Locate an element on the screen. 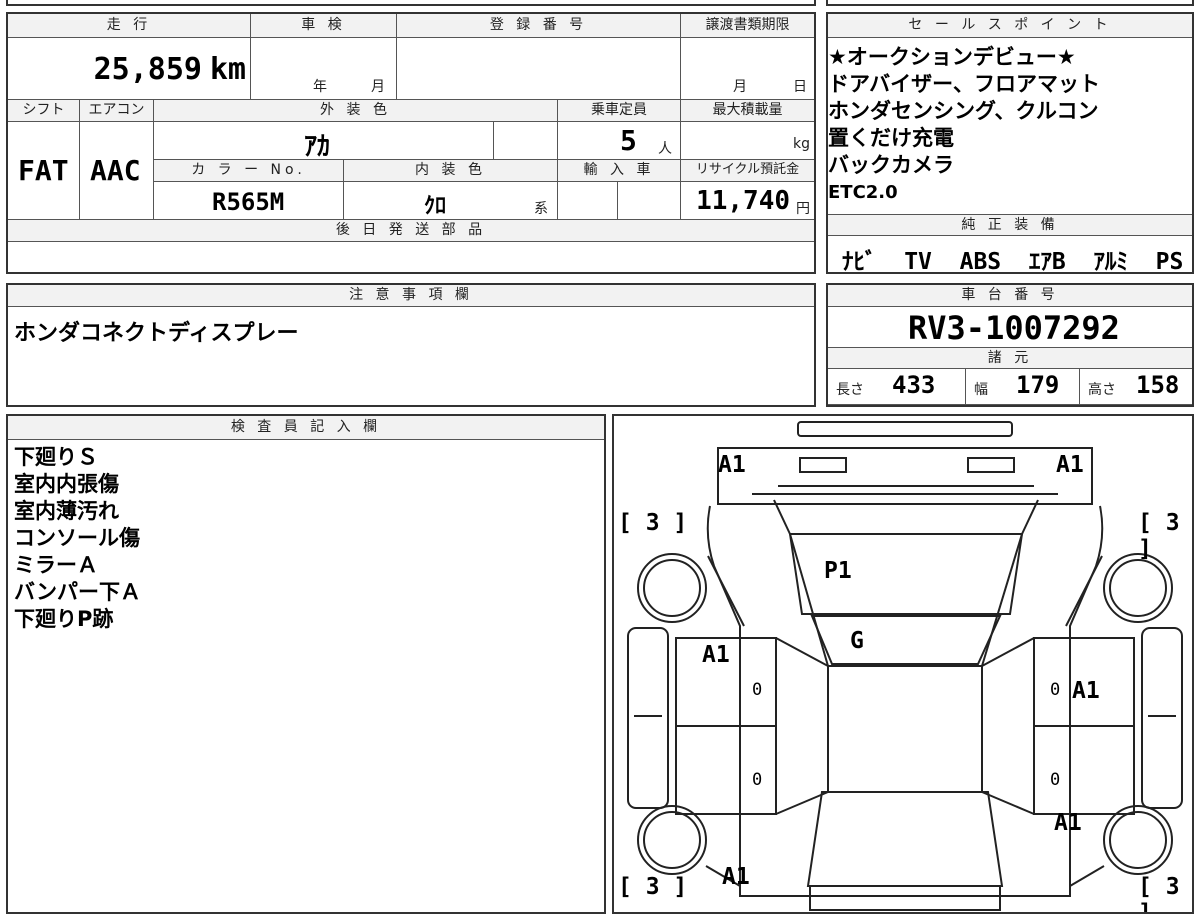 The height and width of the screenshot is (914, 1200). mileage-header: 走 行 is located at coordinates (129, 26).